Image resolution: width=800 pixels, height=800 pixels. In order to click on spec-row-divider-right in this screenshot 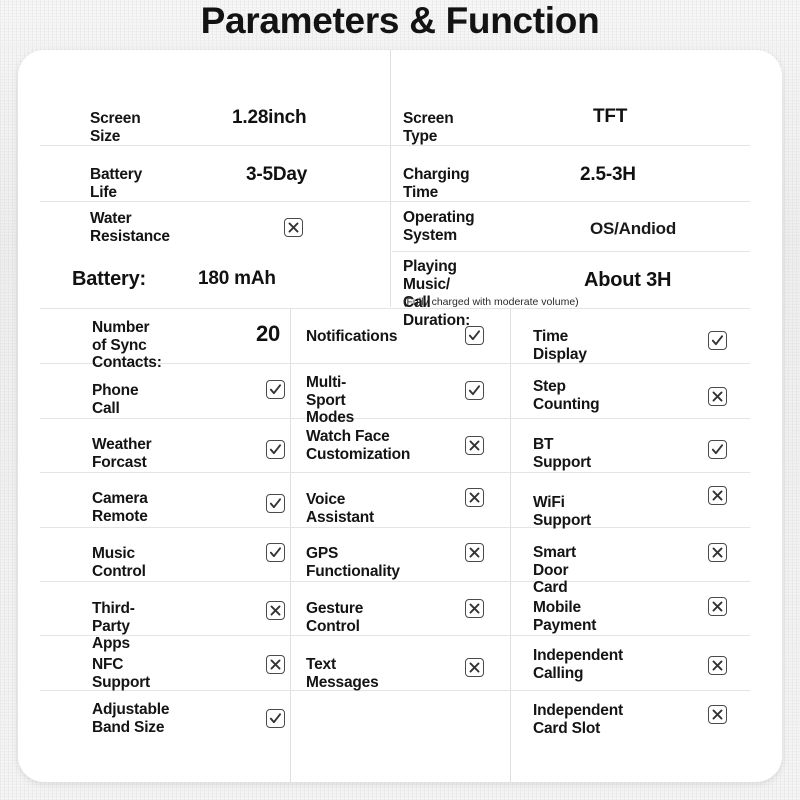, I will do `click(571, 251)`.